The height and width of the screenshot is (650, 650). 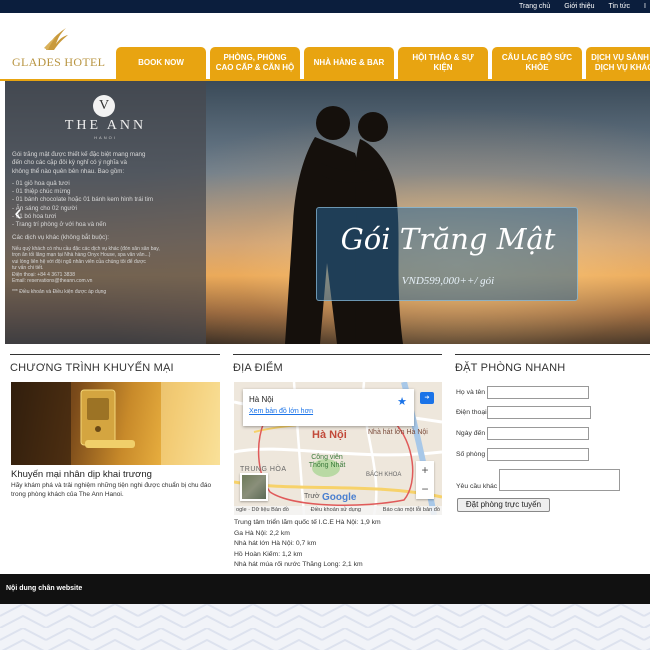 I want to click on quick-booking-title: ĐẶT PHÒNG NHANH, so click(x=552, y=366).